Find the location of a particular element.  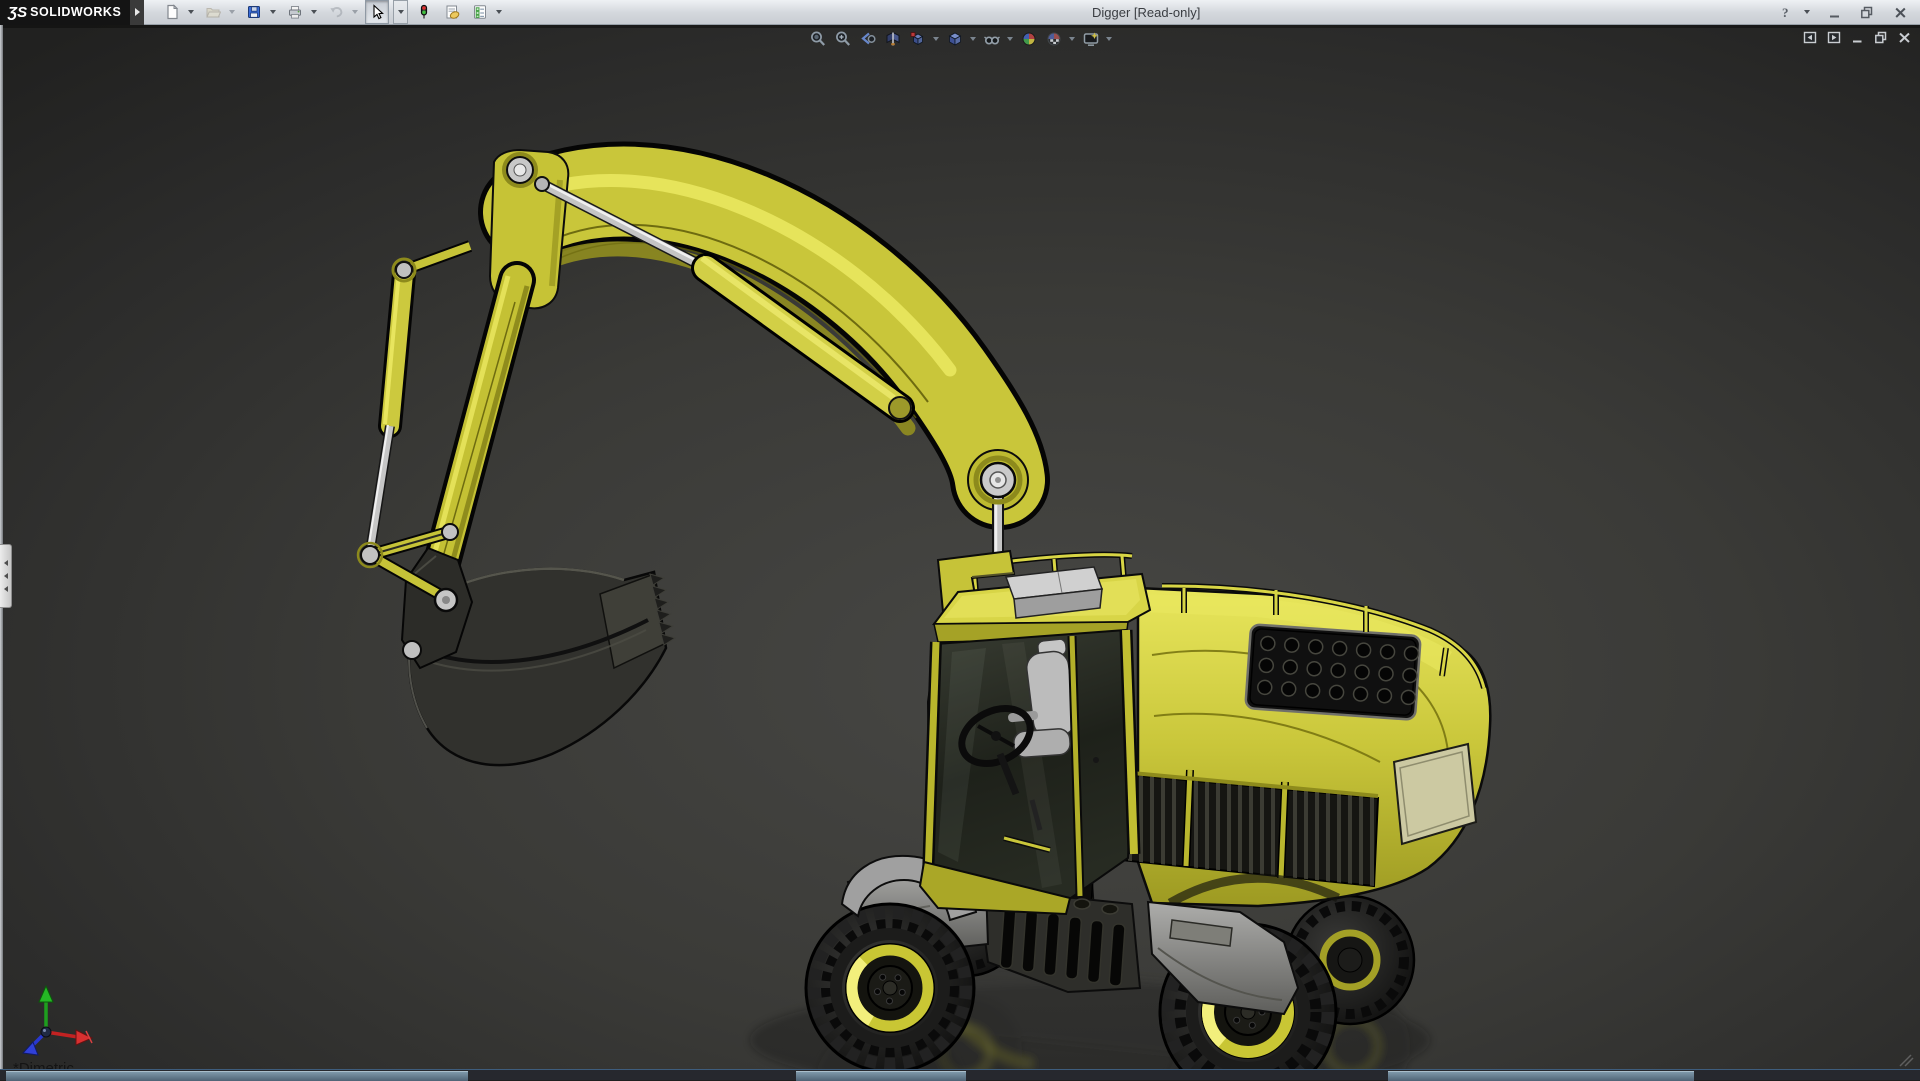

view-settings-button is located at coordinates (1090, 39).